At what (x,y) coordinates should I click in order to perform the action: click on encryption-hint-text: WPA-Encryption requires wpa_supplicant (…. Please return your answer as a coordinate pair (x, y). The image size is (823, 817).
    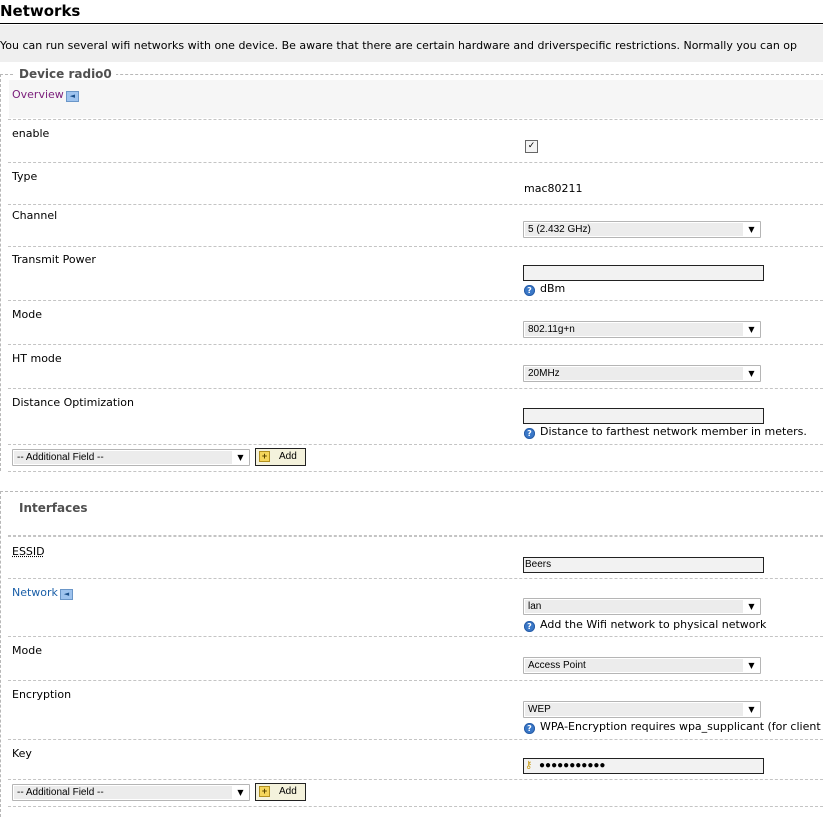
    Looking at the image, I should click on (680, 726).